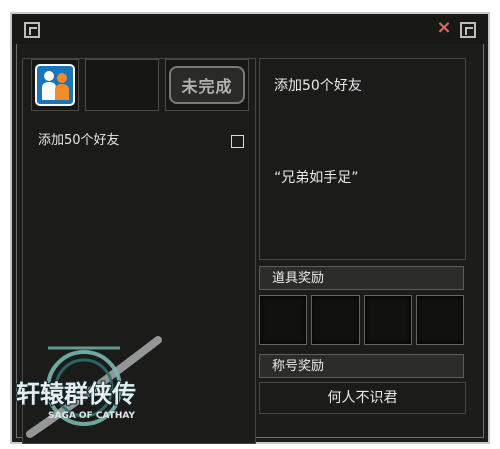  I want to click on item-reward-header: 道具奖励, so click(361, 278).